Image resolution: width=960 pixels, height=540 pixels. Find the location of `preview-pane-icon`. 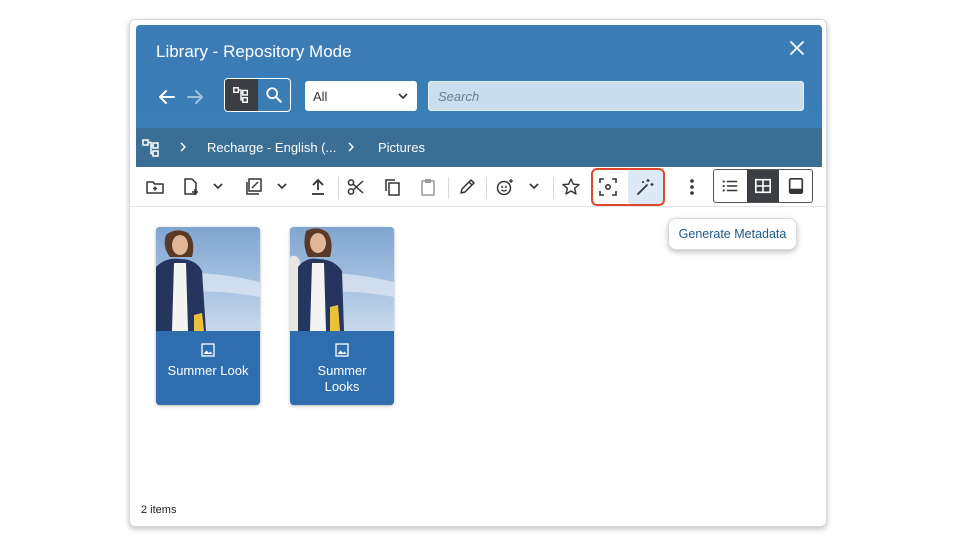

preview-pane-icon is located at coordinates (795, 186).